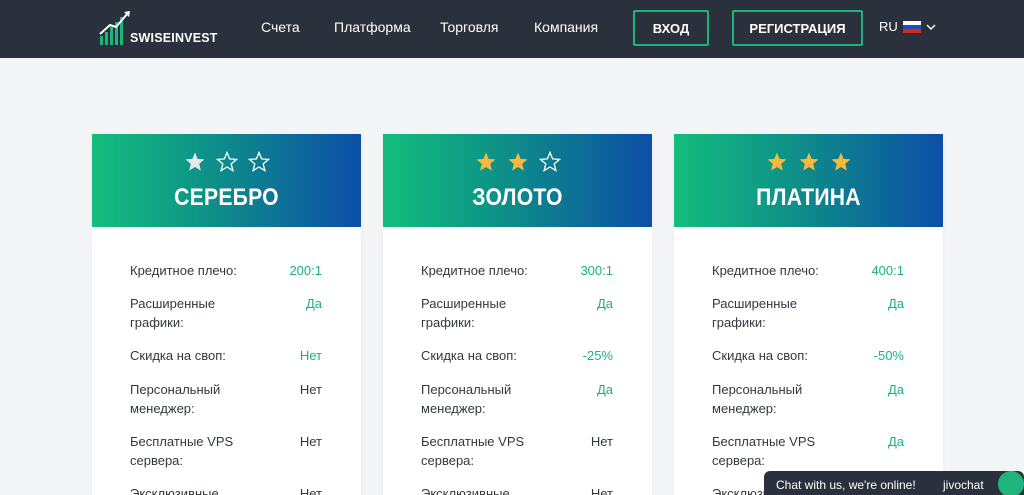 This screenshot has height=495, width=1024. I want to click on logo: SWISEINVEST, so click(163, 30).